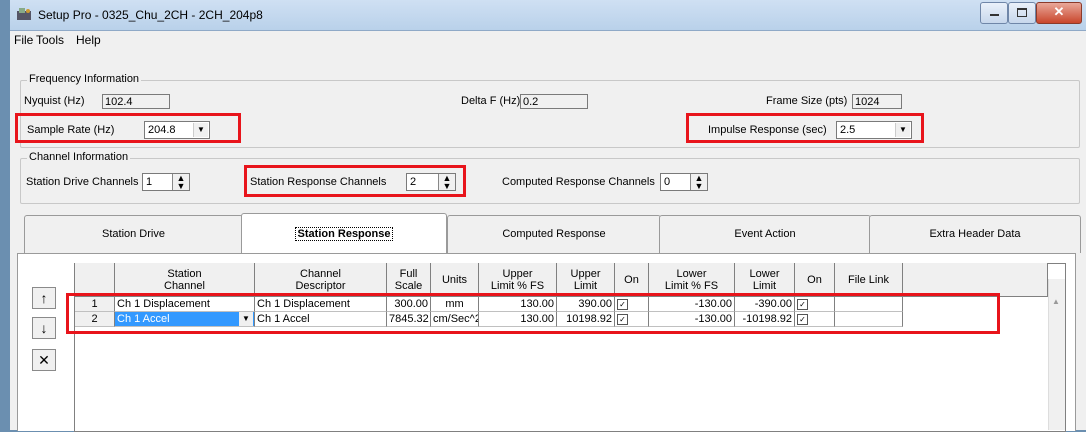 Image resolution: width=1086 pixels, height=432 pixels. Describe the element at coordinates (149, 182) in the screenshot. I see `drive-channels-value: 1` at that location.